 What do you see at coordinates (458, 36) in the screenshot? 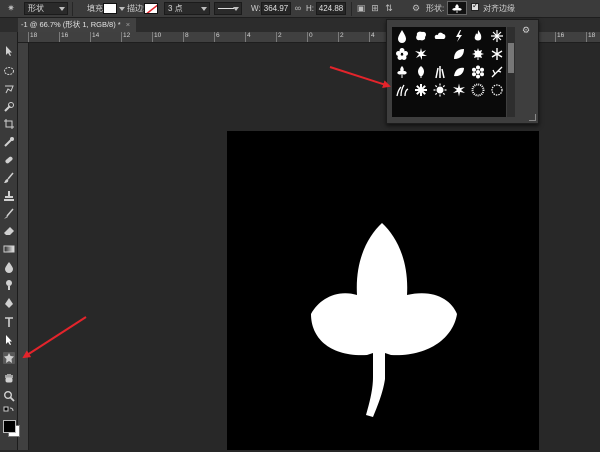
I see `shape-option-lightning-icon` at bounding box center [458, 36].